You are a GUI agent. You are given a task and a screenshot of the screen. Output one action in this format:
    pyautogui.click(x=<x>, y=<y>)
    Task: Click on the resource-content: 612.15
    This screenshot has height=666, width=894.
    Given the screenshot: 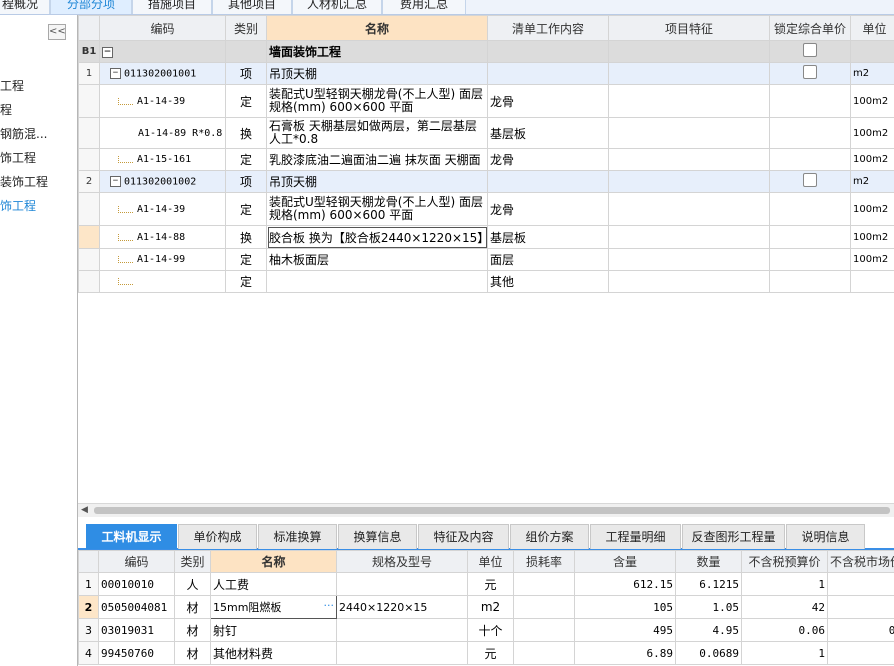 What is the action you would take?
    pyautogui.click(x=625, y=584)
    